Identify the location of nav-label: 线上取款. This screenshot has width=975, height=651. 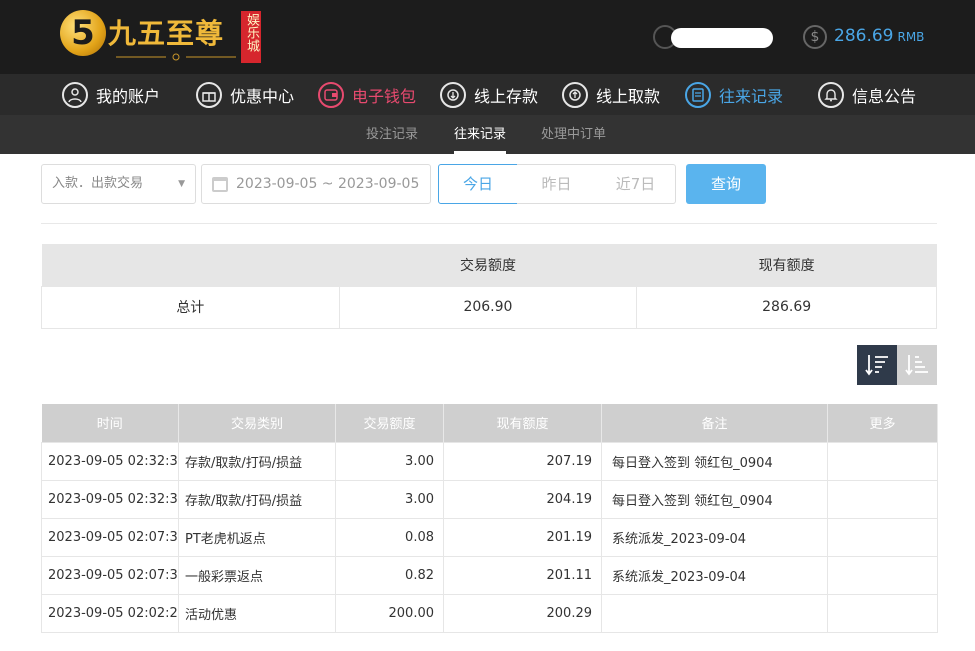
(628, 96).